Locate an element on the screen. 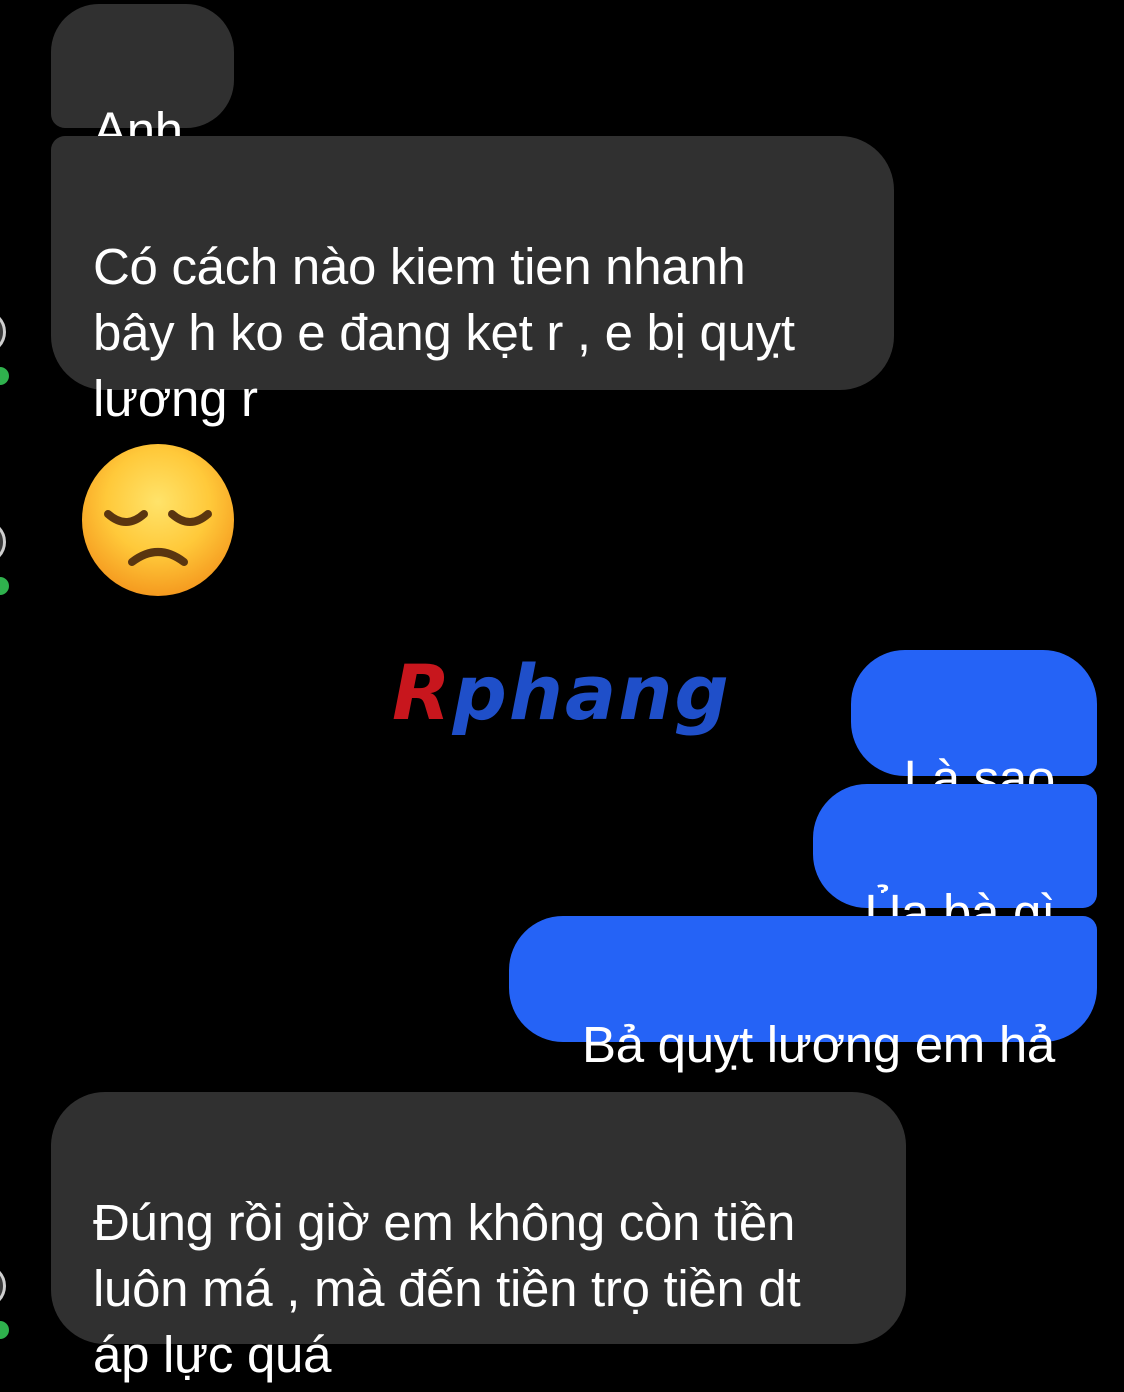  watermark-logo: Rphang is located at coordinates (561, 692).